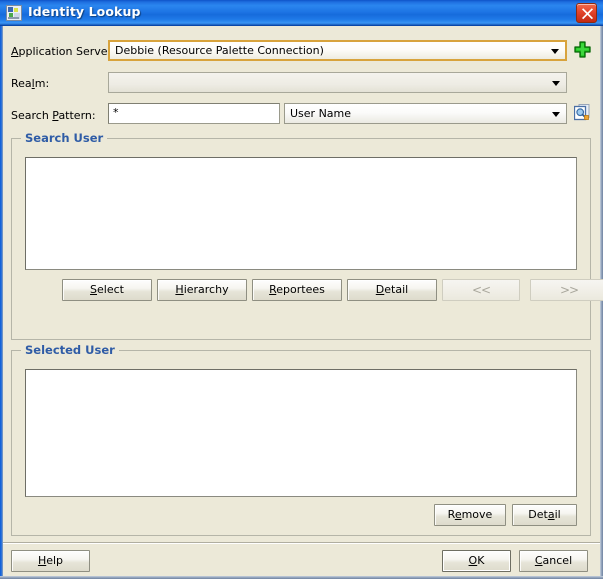 The width and height of the screenshot is (603, 579). What do you see at coordinates (194, 113) in the screenshot?
I see `search-pattern-input: *` at bounding box center [194, 113].